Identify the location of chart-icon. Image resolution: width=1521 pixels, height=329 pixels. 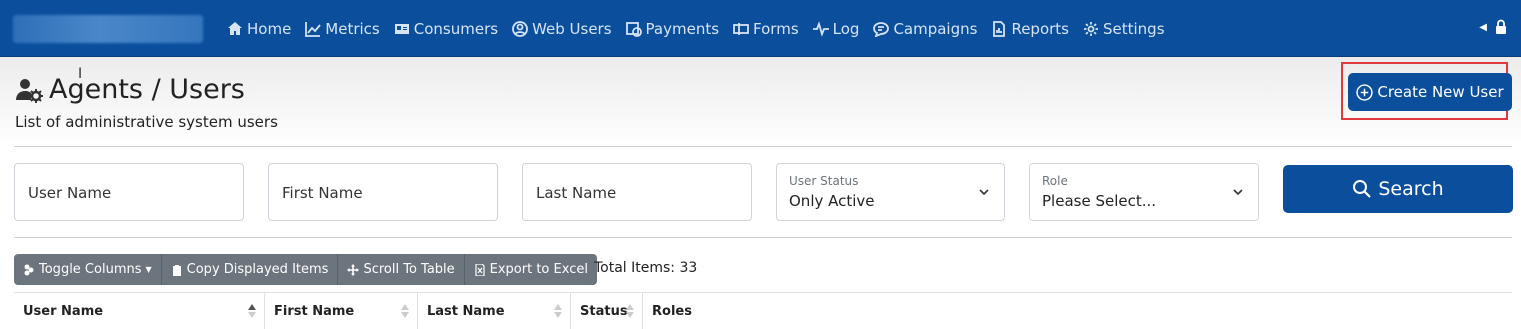
(313, 29).